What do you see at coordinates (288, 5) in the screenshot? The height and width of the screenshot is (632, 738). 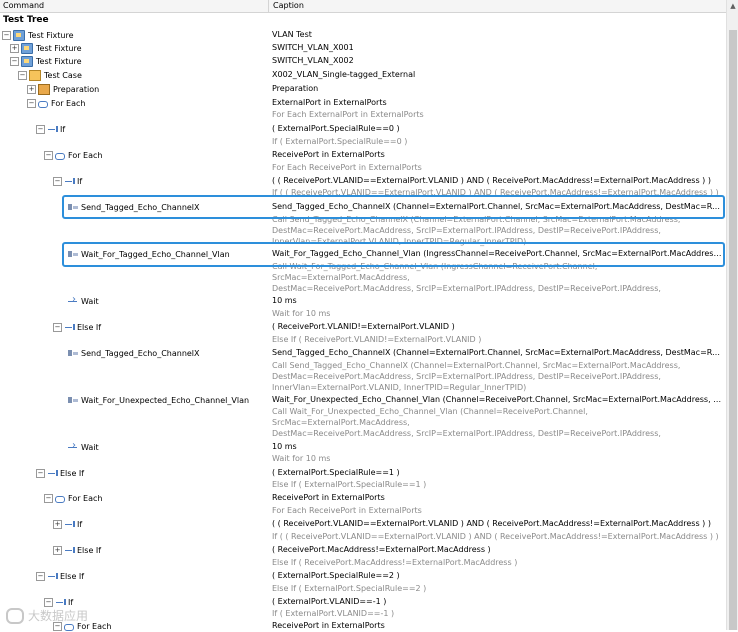 I see `caption-column-header: Caption` at bounding box center [288, 5].